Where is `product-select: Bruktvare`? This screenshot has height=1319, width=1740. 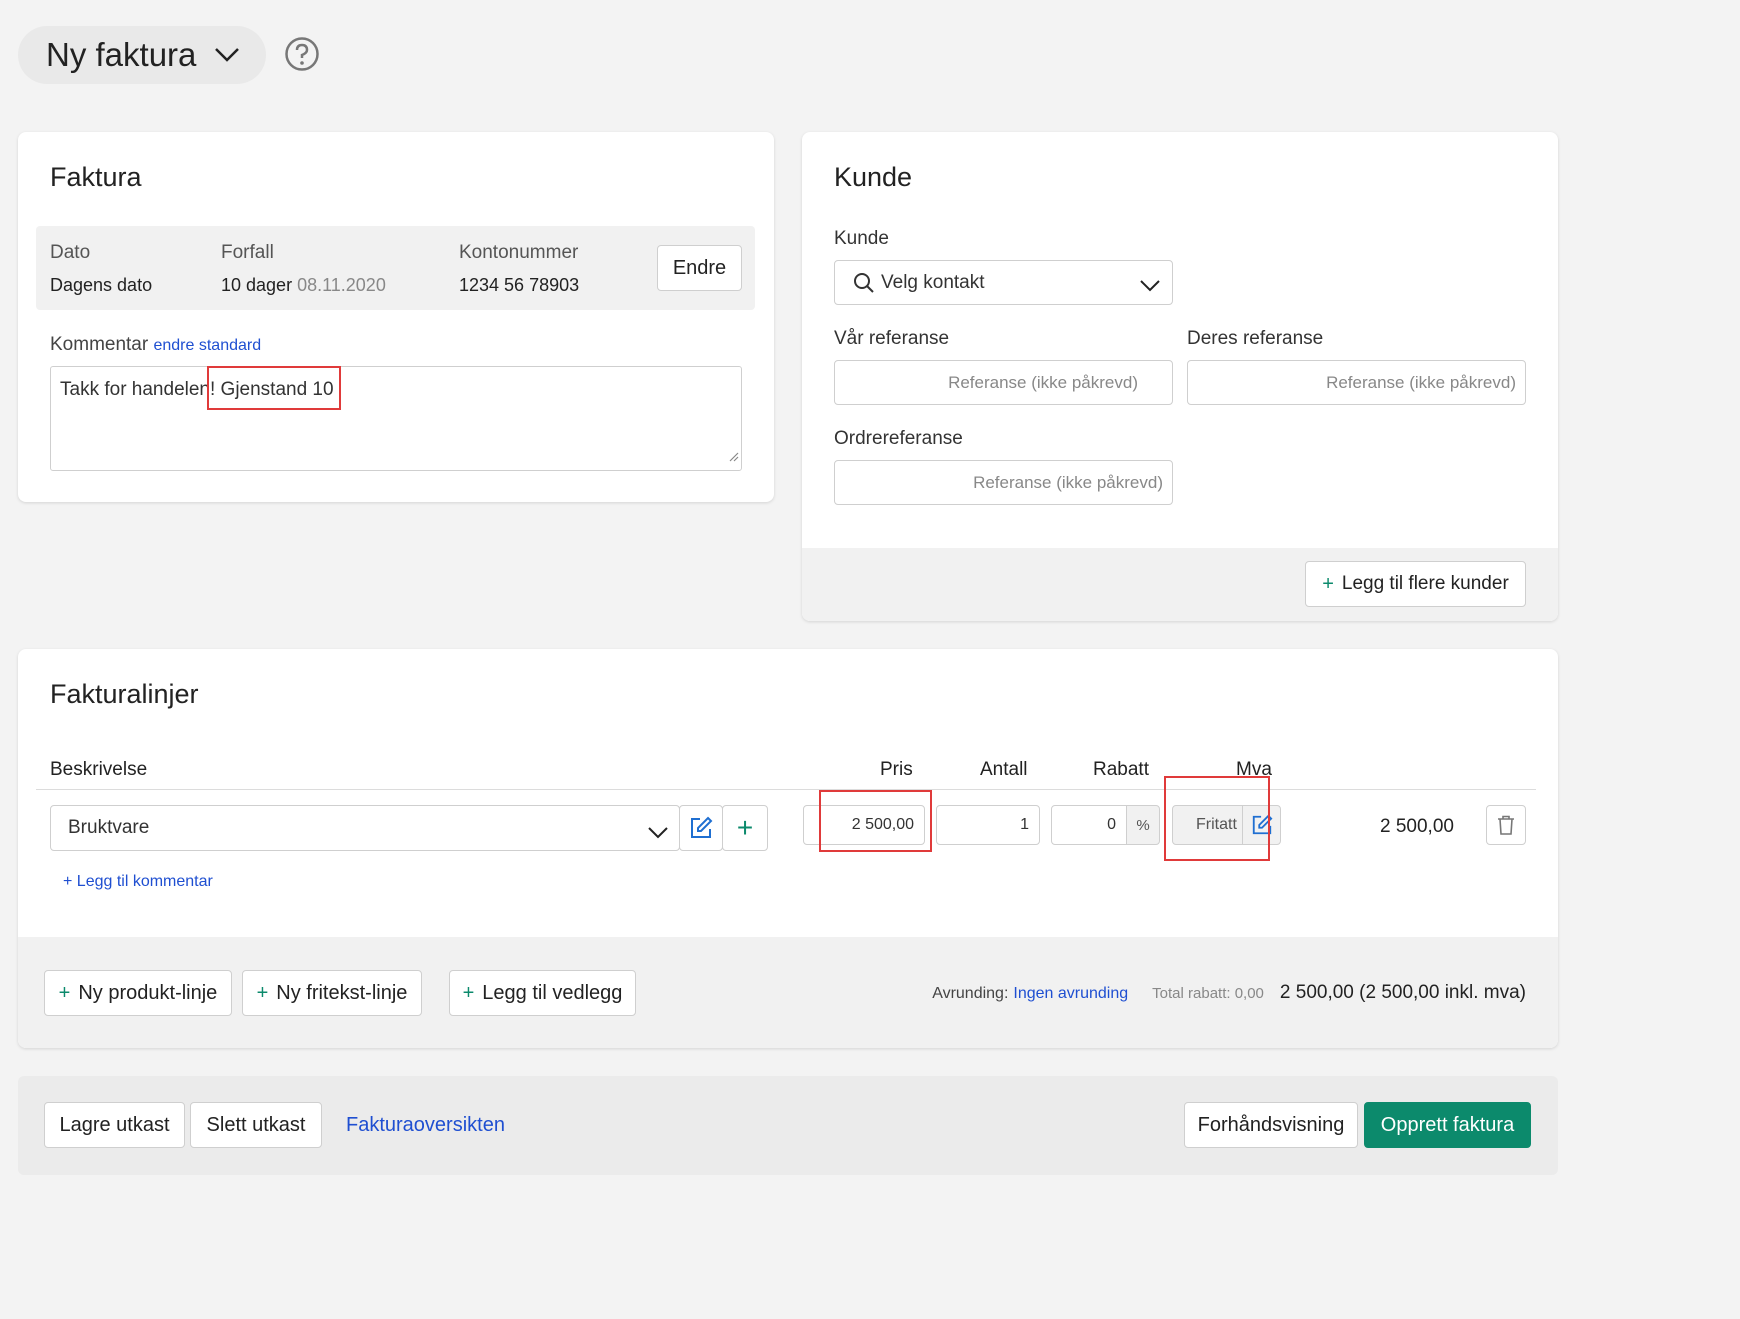
product-select: Bruktvare is located at coordinates (365, 828).